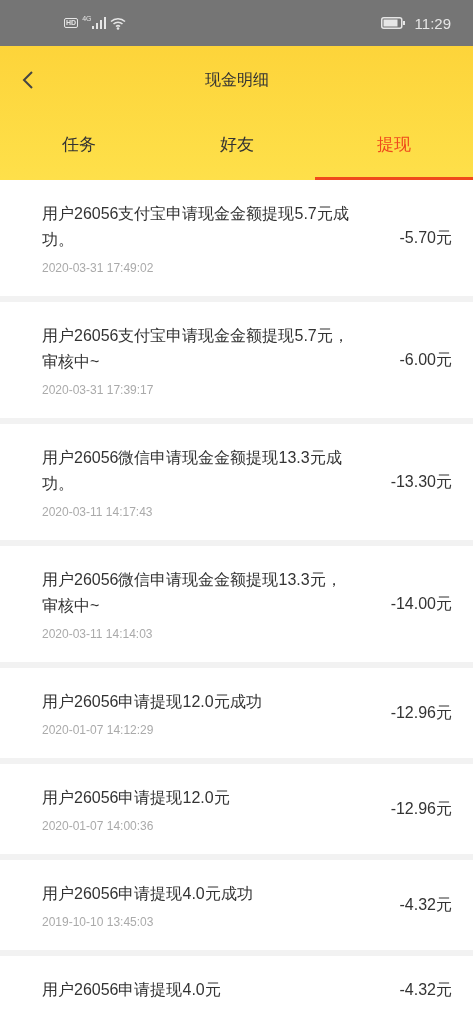 This screenshot has height=1024, width=473. I want to click on record-description: 用户26056申请提现12.0元成功, so click(152, 702).